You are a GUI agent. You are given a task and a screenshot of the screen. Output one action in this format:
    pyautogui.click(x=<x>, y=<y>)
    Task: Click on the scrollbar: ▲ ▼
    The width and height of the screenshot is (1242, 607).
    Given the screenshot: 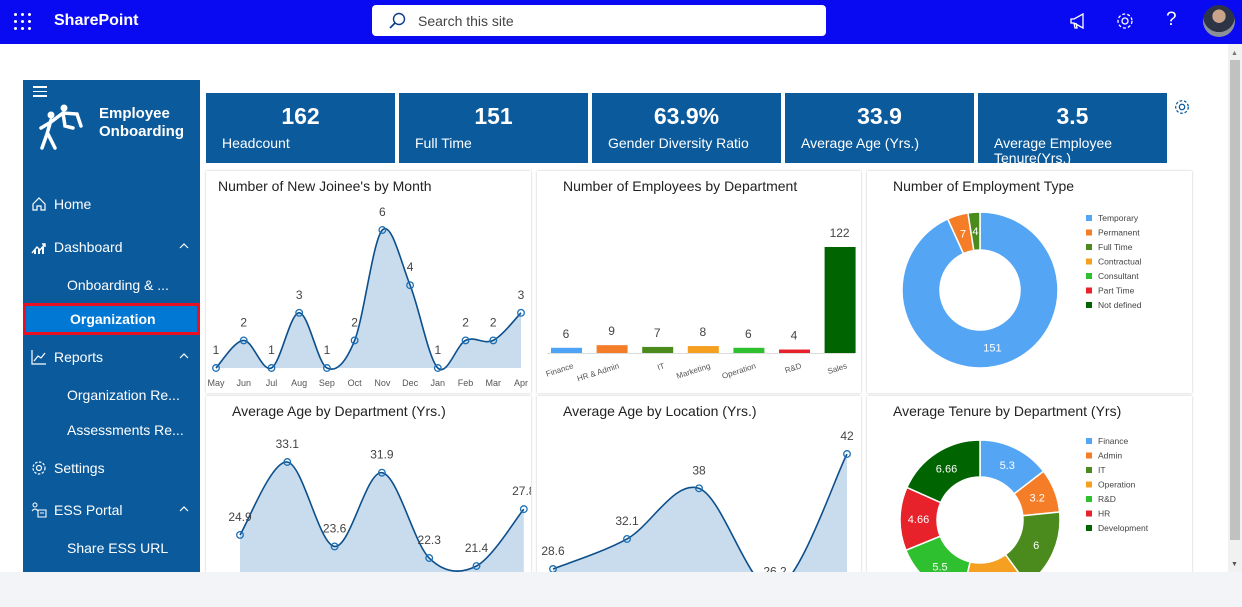 What is the action you would take?
    pyautogui.click(x=1235, y=308)
    